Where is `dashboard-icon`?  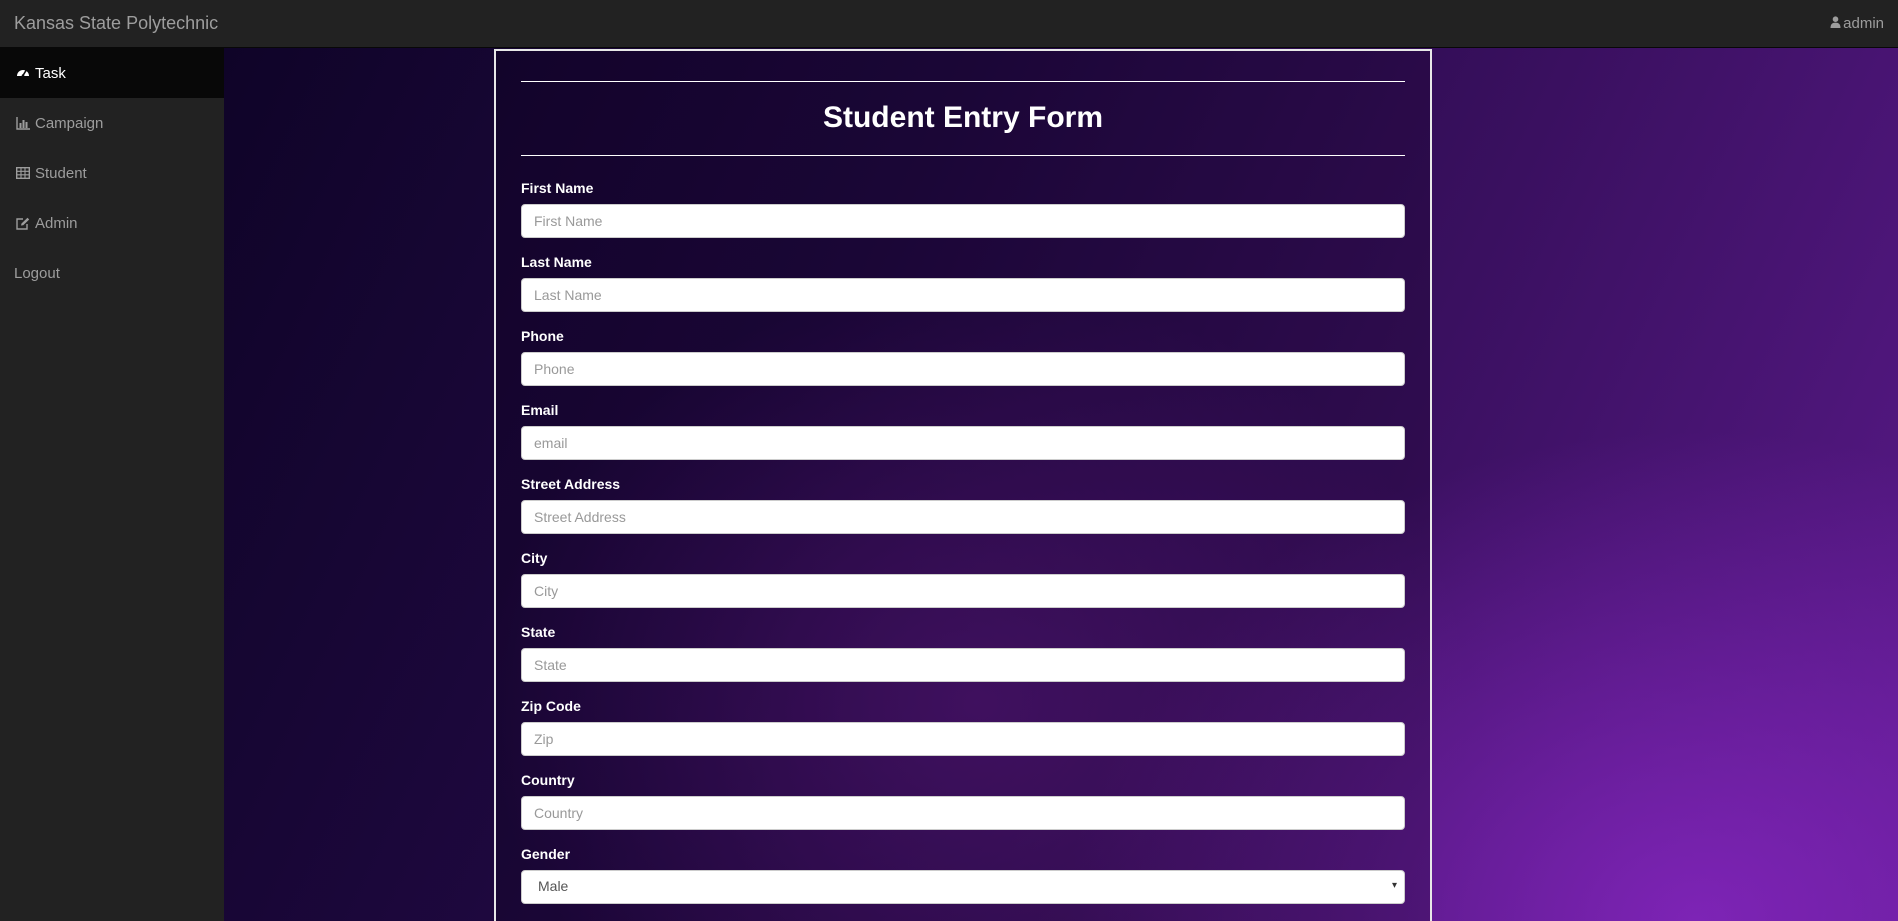 dashboard-icon is located at coordinates (22, 73).